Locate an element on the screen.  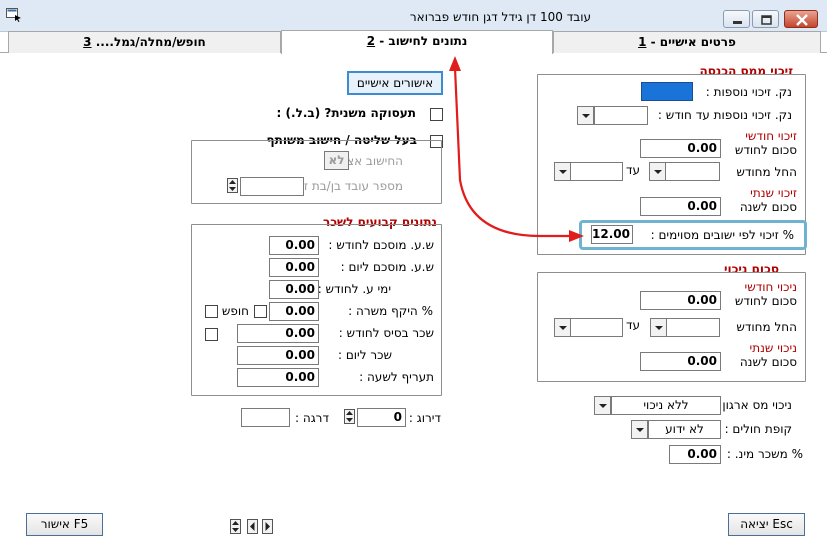
previous-record-button is located at coordinates (252, 526).